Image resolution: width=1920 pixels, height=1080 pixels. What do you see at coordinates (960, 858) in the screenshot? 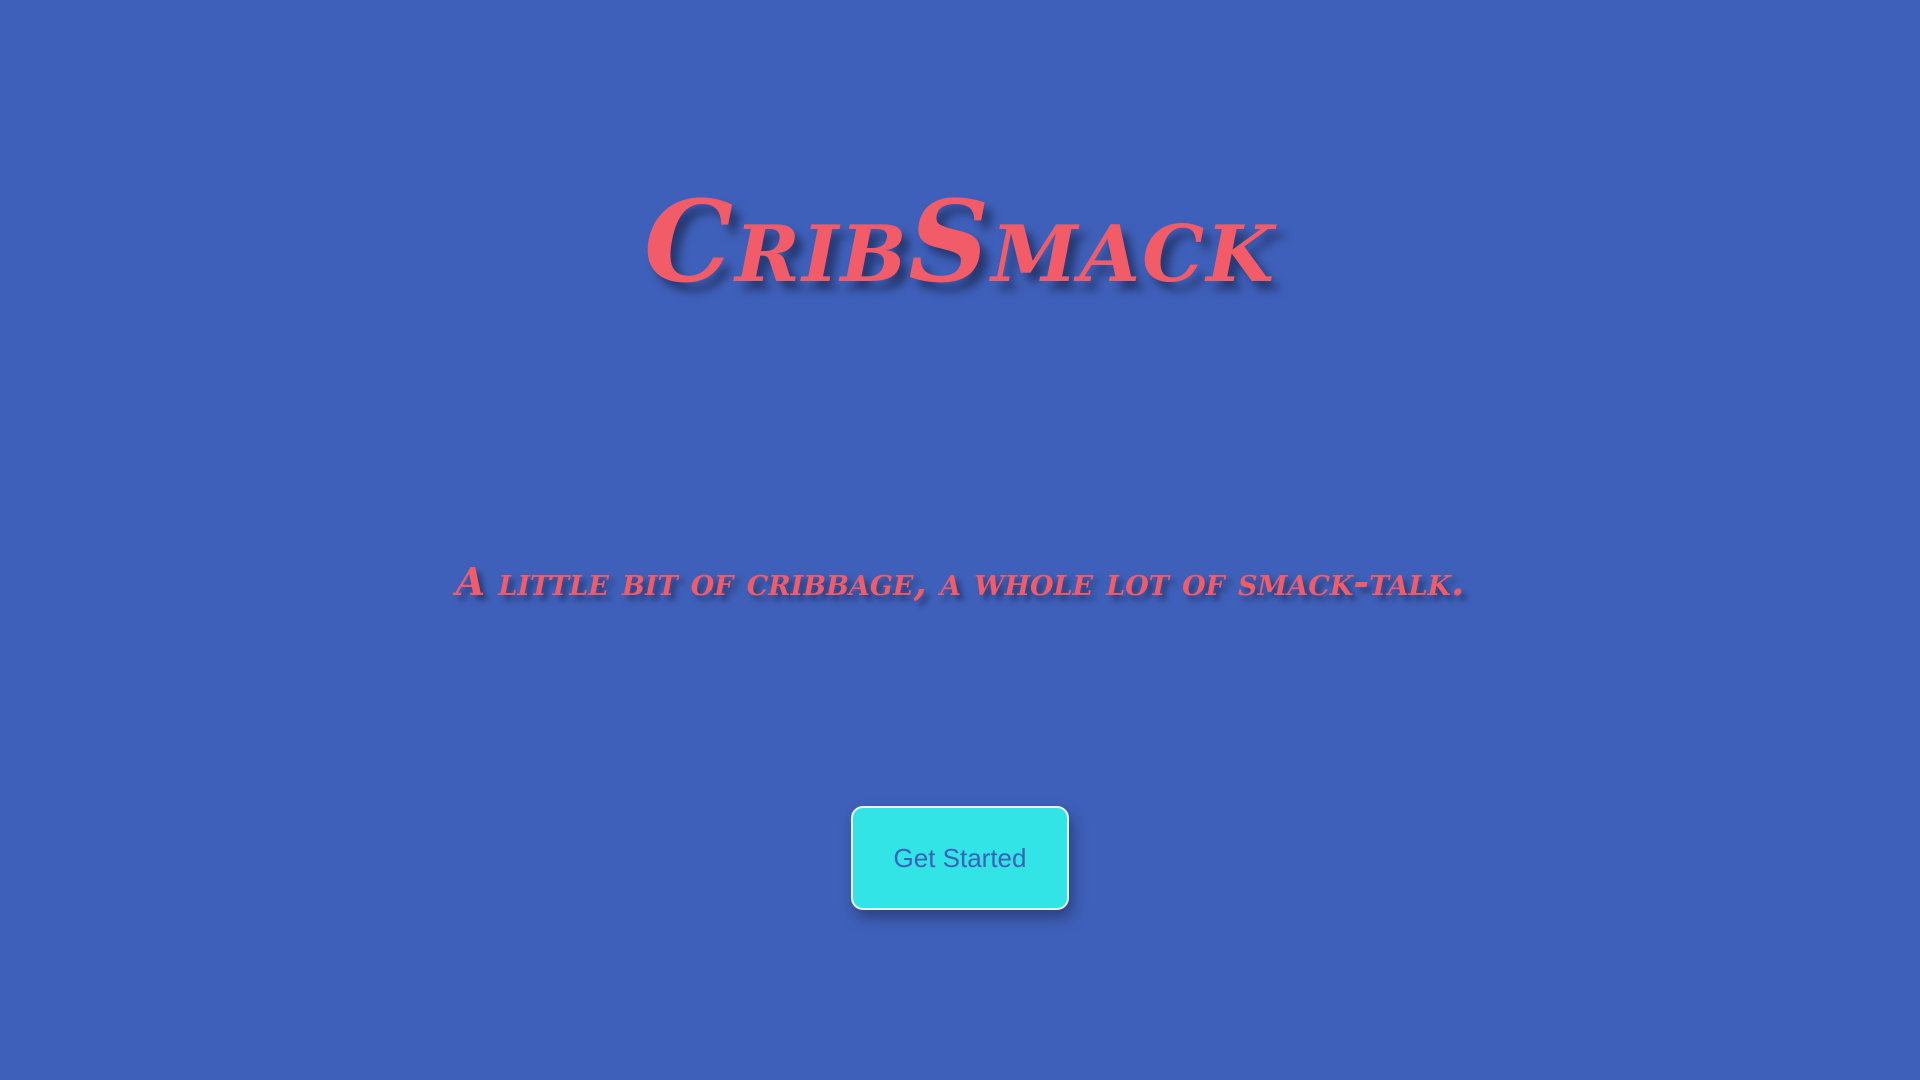
I see `get-started-button: Get Started` at bounding box center [960, 858].